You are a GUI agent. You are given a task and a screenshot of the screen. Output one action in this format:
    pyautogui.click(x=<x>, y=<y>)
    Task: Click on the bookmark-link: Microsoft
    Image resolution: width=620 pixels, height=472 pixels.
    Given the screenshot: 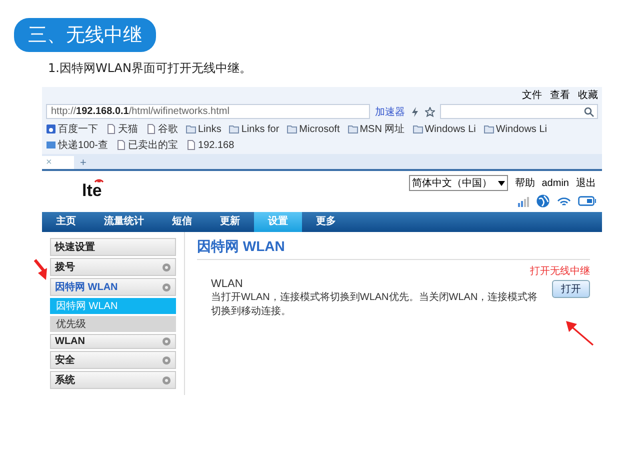 What is the action you would take?
    pyautogui.click(x=313, y=129)
    